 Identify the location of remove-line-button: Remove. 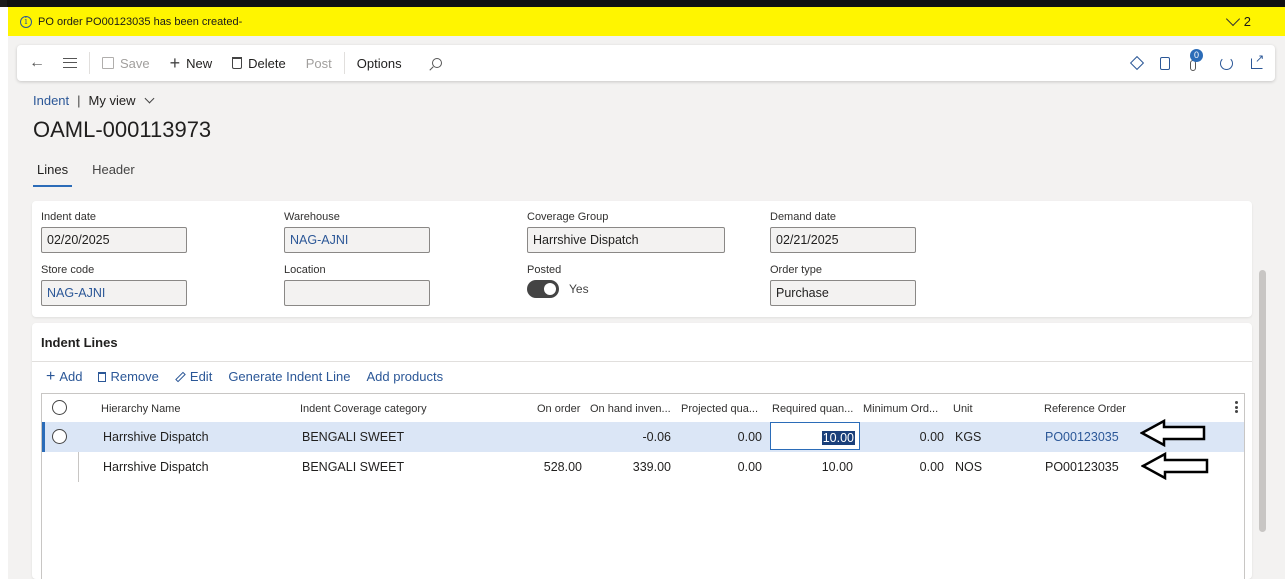
(128, 376).